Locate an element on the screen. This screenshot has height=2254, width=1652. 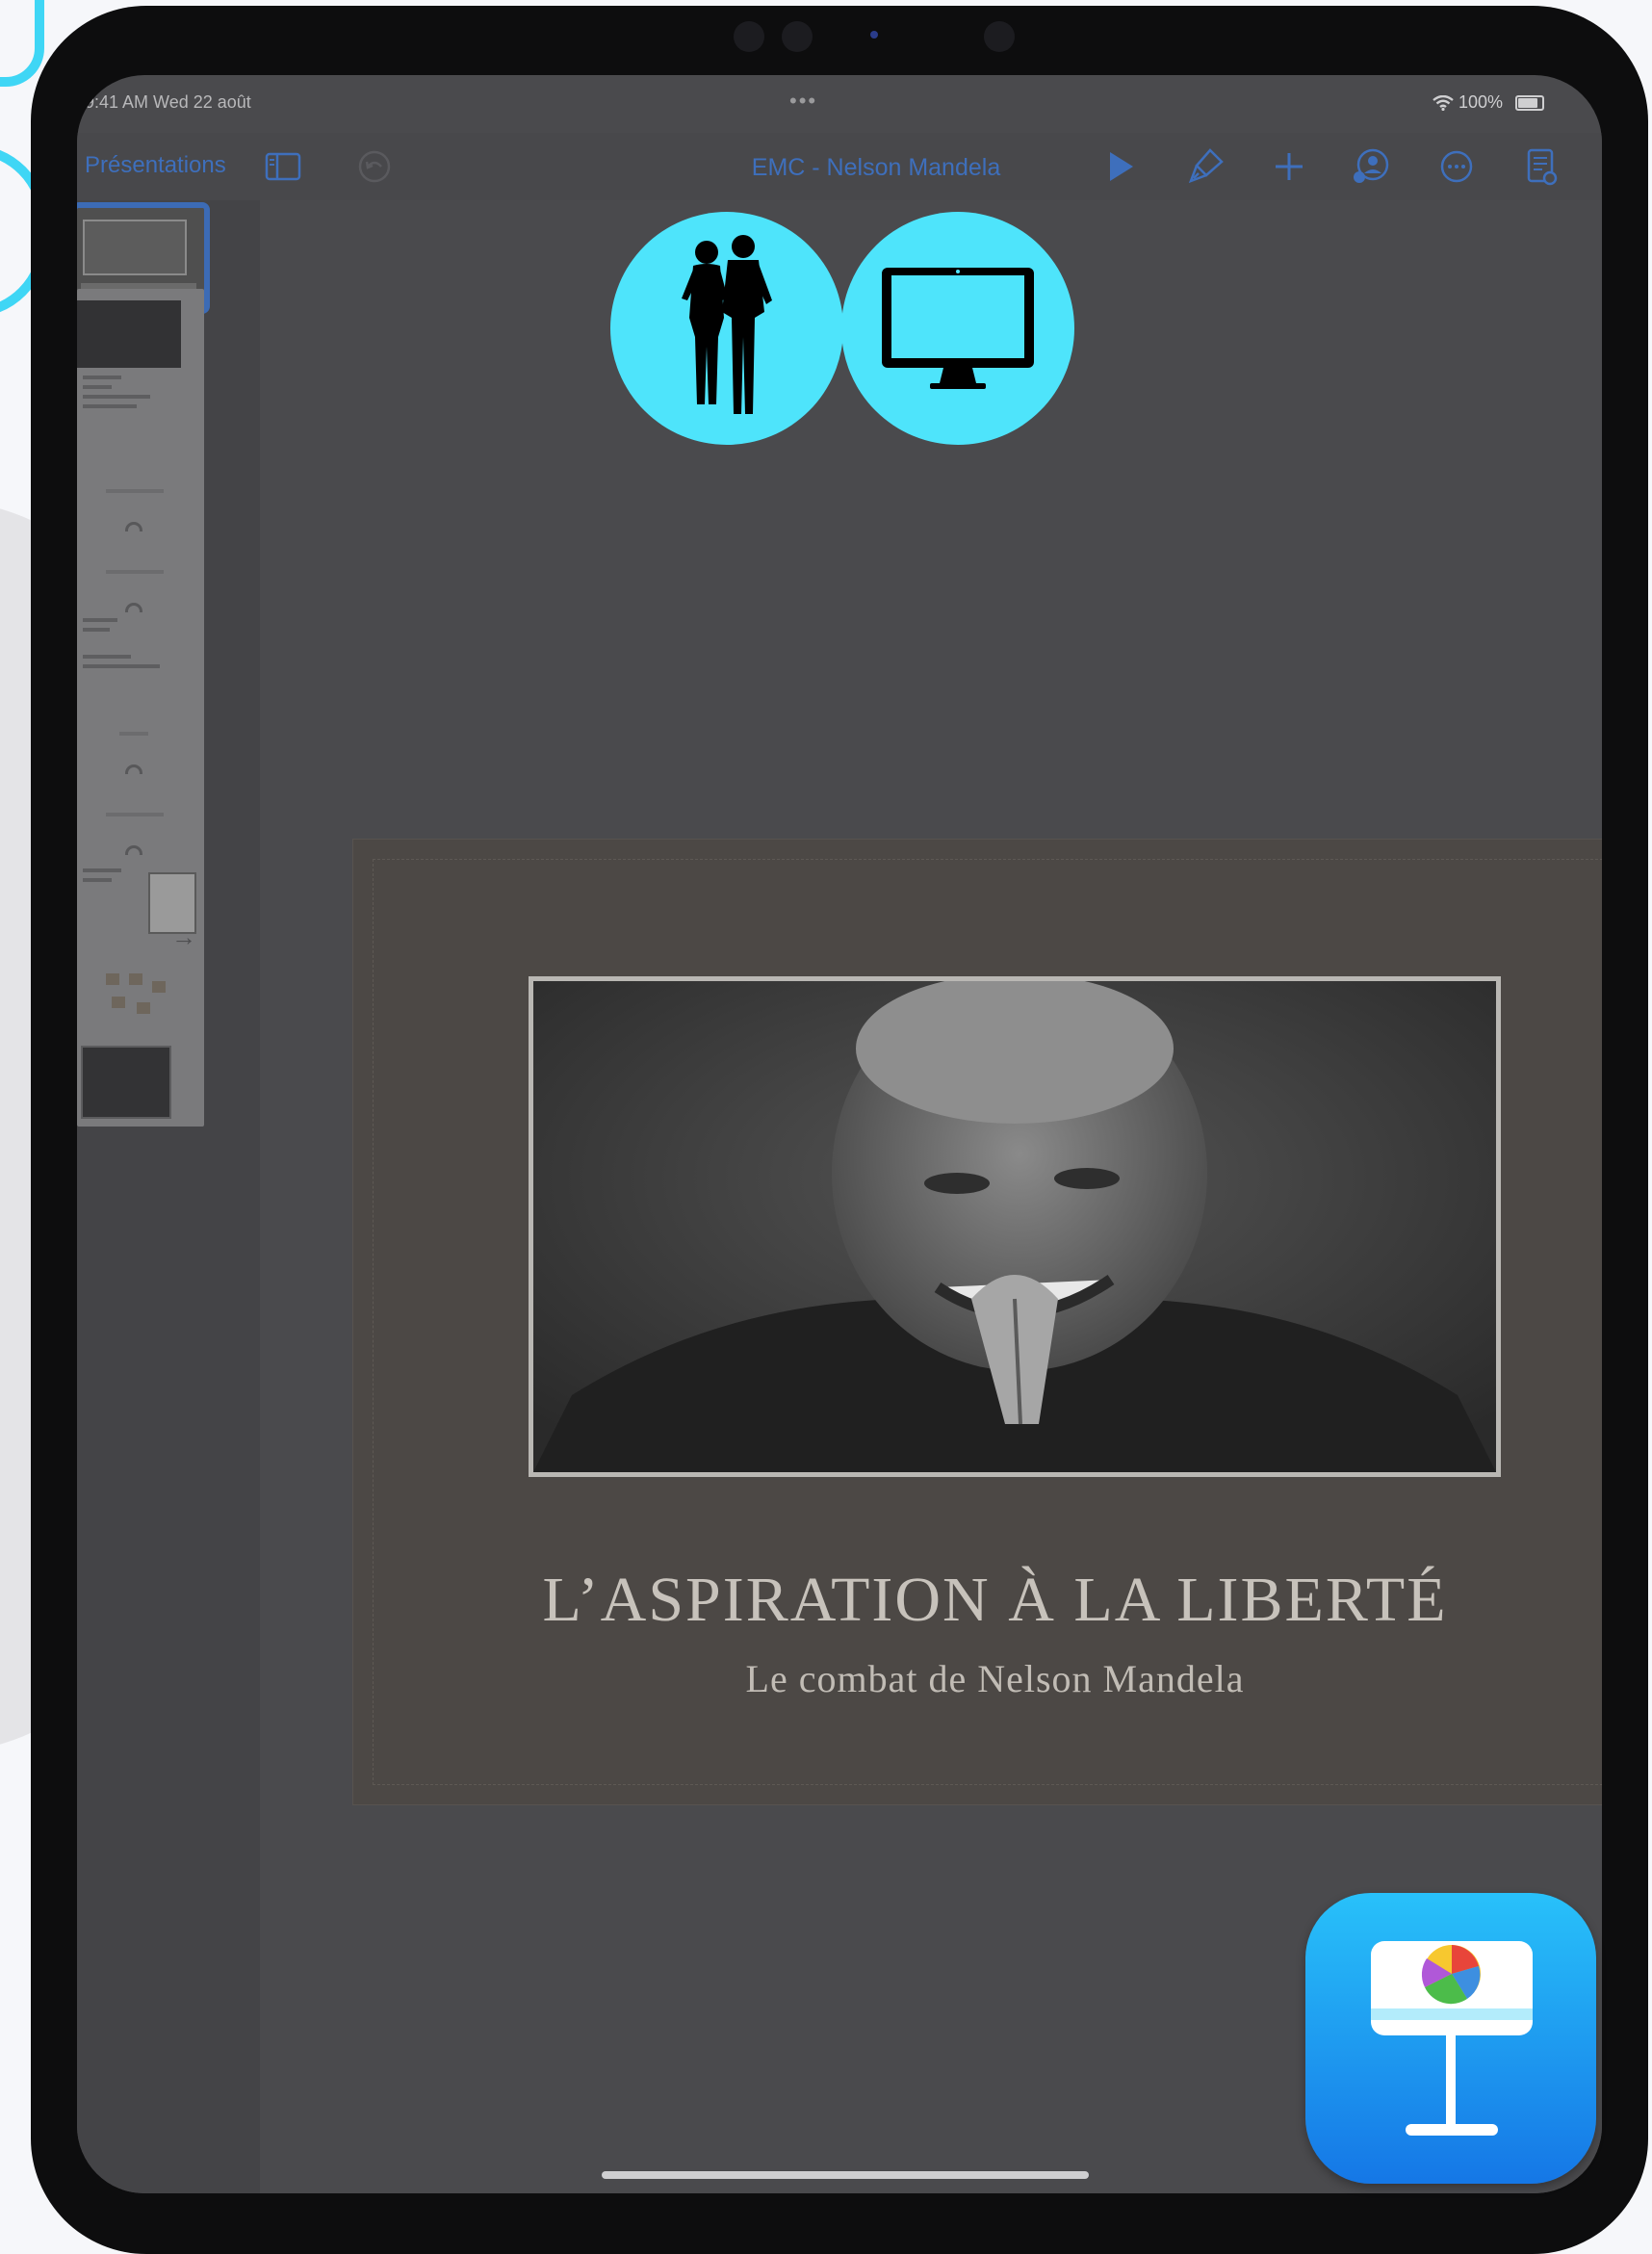
slide-portrait-photo is located at coordinates (1015, 1226).